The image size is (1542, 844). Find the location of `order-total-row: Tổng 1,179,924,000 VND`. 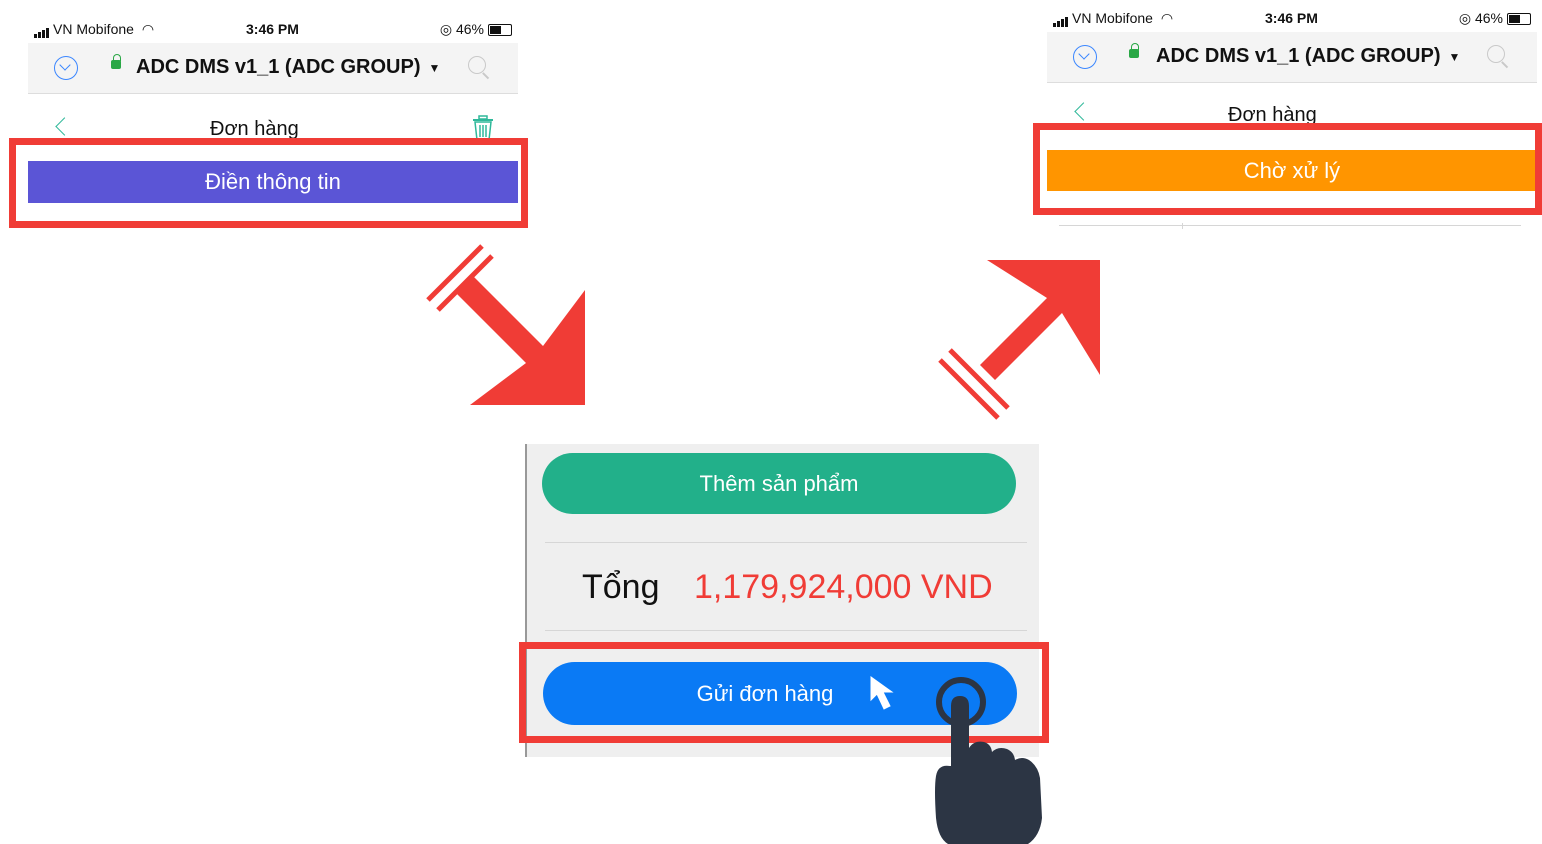

order-total-row: Tổng 1,179,924,000 VND is located at coordinates (783, 587).